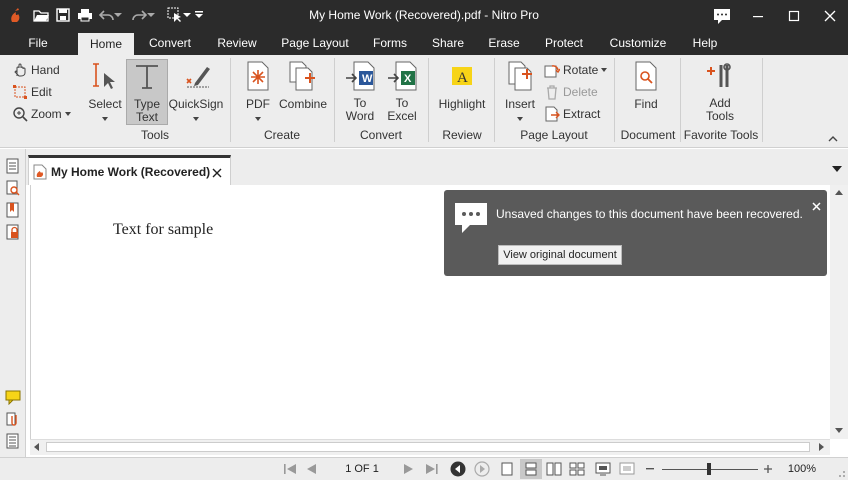  I want to click on tab-convert: Convert, so click(170, 43).